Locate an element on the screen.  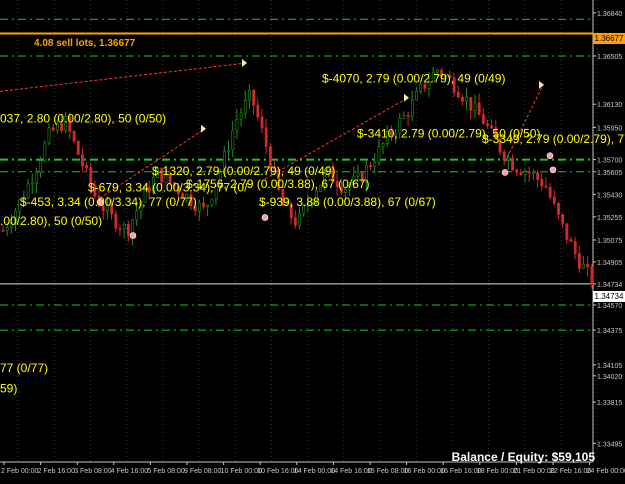
trade-annotation: $-939, 3.88 (0.00/3.88), 67 (0/67) is located at coordinates (347, 202).